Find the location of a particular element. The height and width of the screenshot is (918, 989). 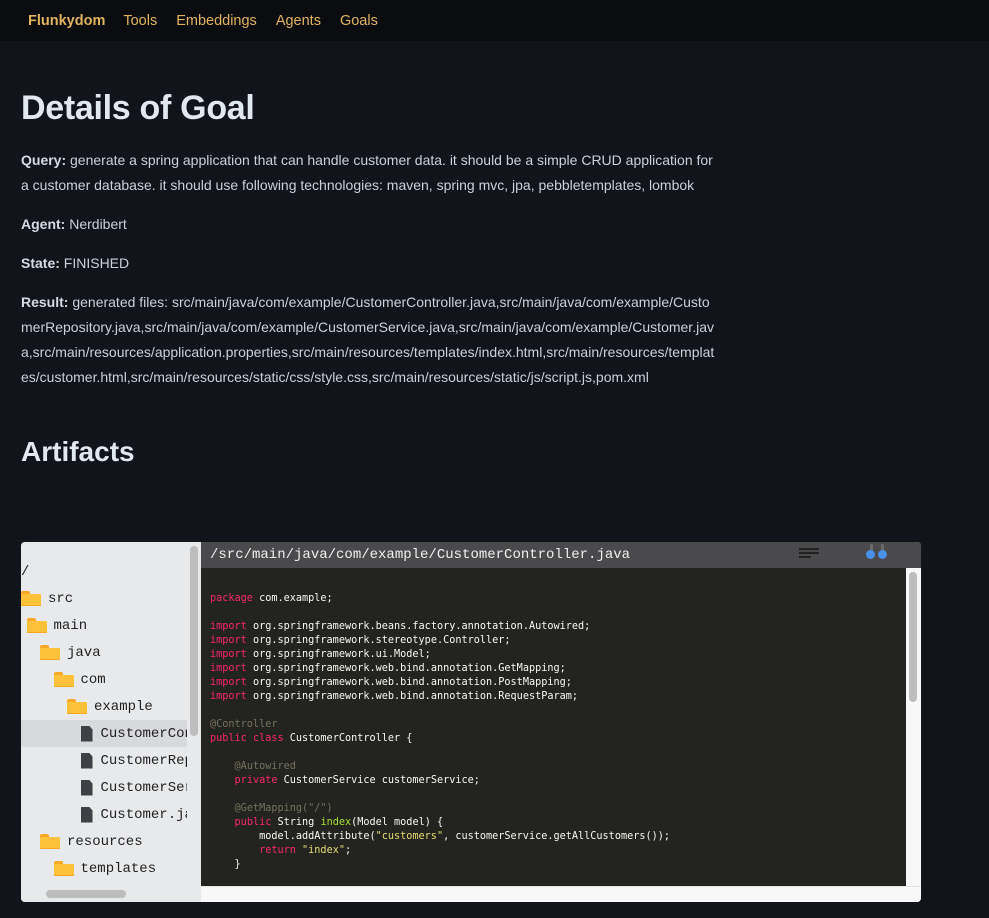

tree-item-label: Customer.java is located at coordinates (144, 814).